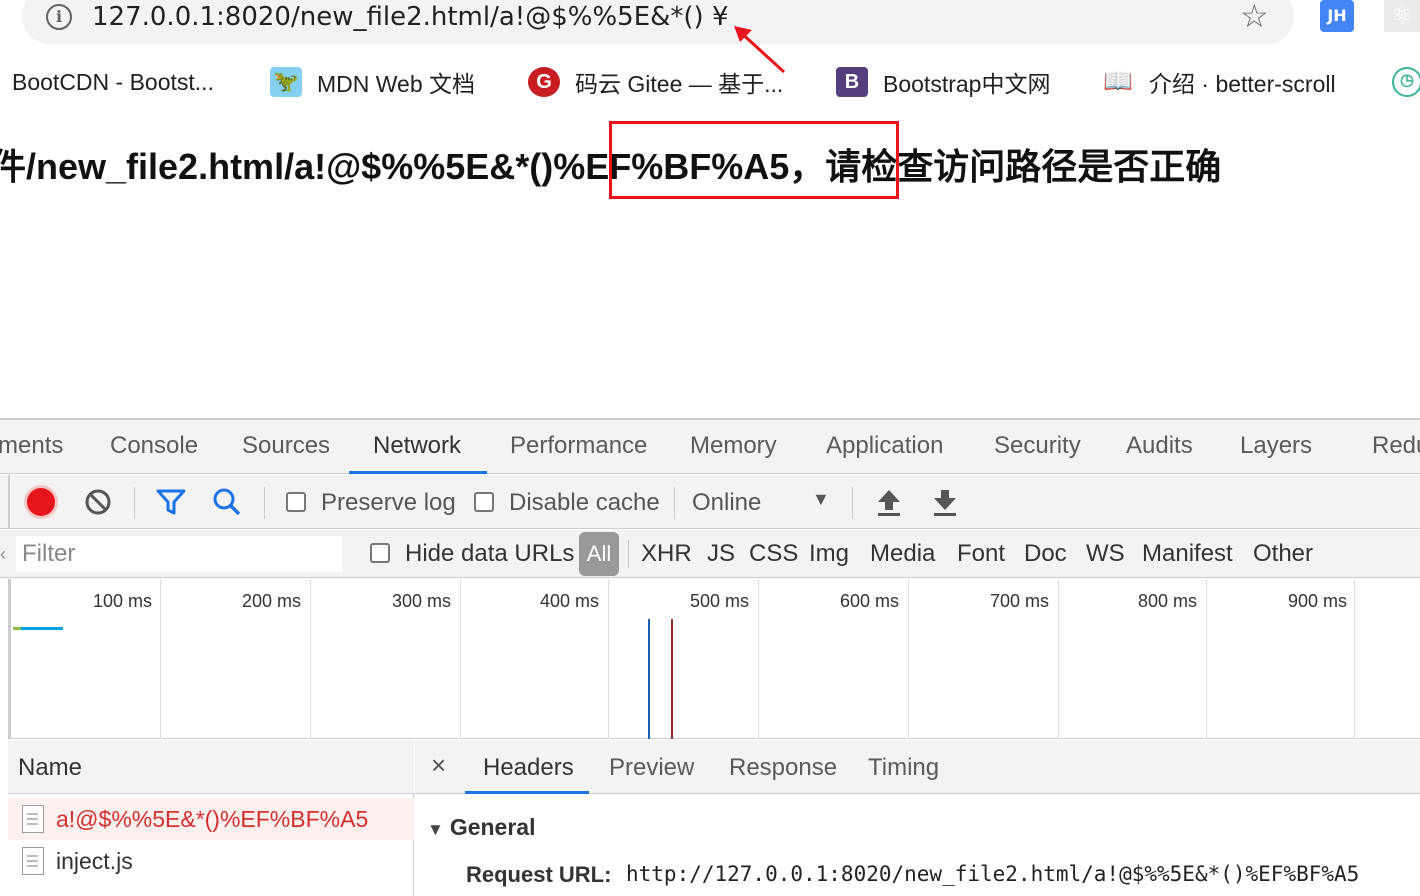 The height and width of the screenshot is (896, 1420). What do you see at coordinates (417, 446) in the screenshot?
I see `tab-network: Network` at bounding box center [417, 446].